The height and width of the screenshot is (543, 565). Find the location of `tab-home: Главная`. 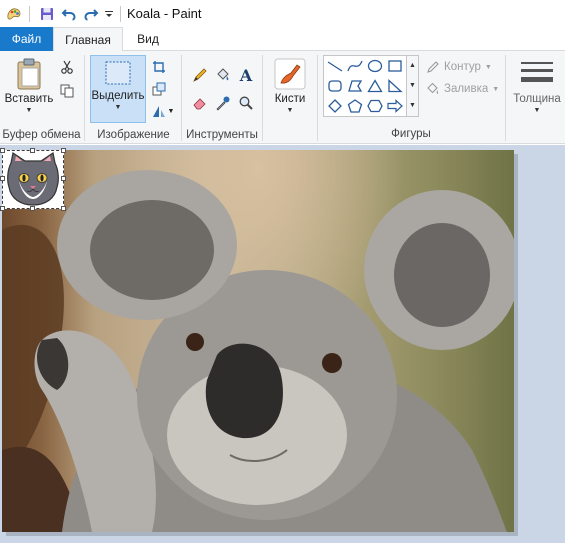

tab-home: Главная is located at coordinates (88, 39).